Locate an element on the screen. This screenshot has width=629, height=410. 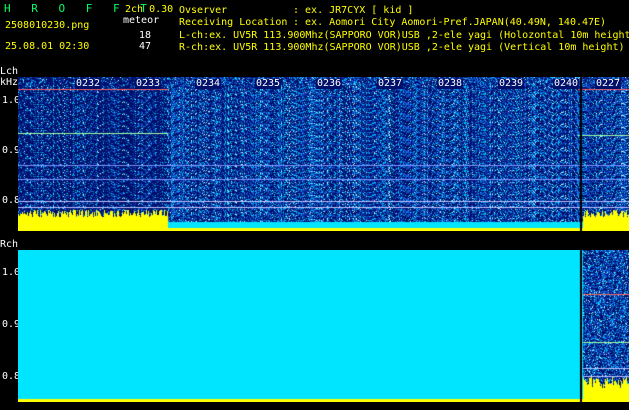
lch-unit: kHz is located at coordinates (9, 82).